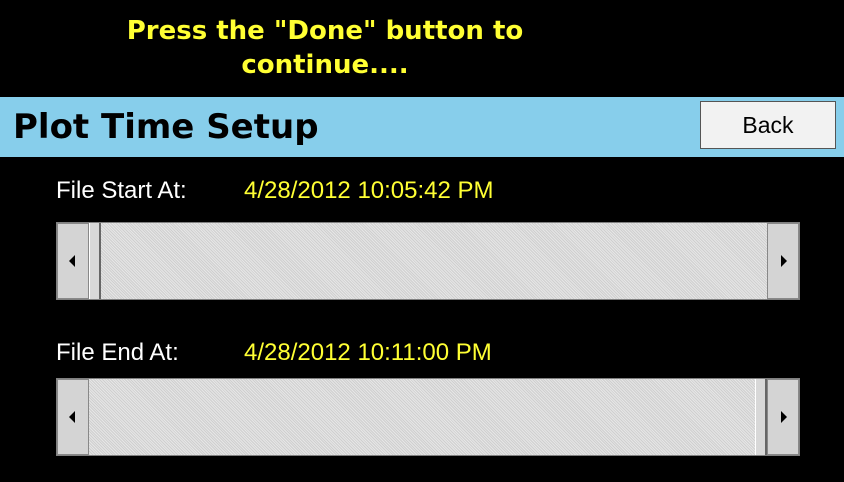 The width and height of the screenshot is (844, 482). I want to click on file-start-scroll-track, so click(428, 261).